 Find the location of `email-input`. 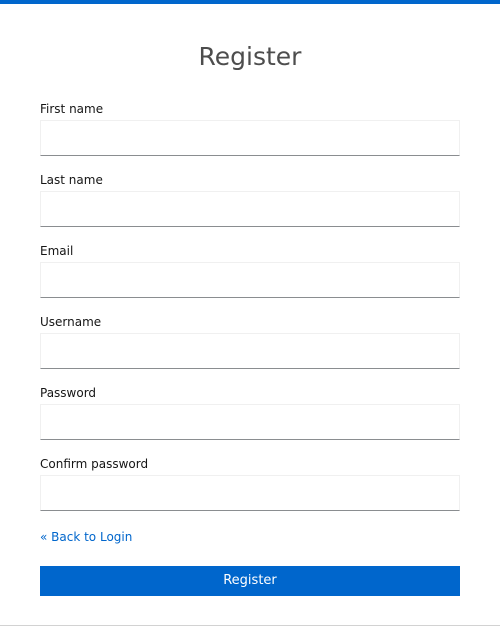

email-input is located at coordinates (250, 280).